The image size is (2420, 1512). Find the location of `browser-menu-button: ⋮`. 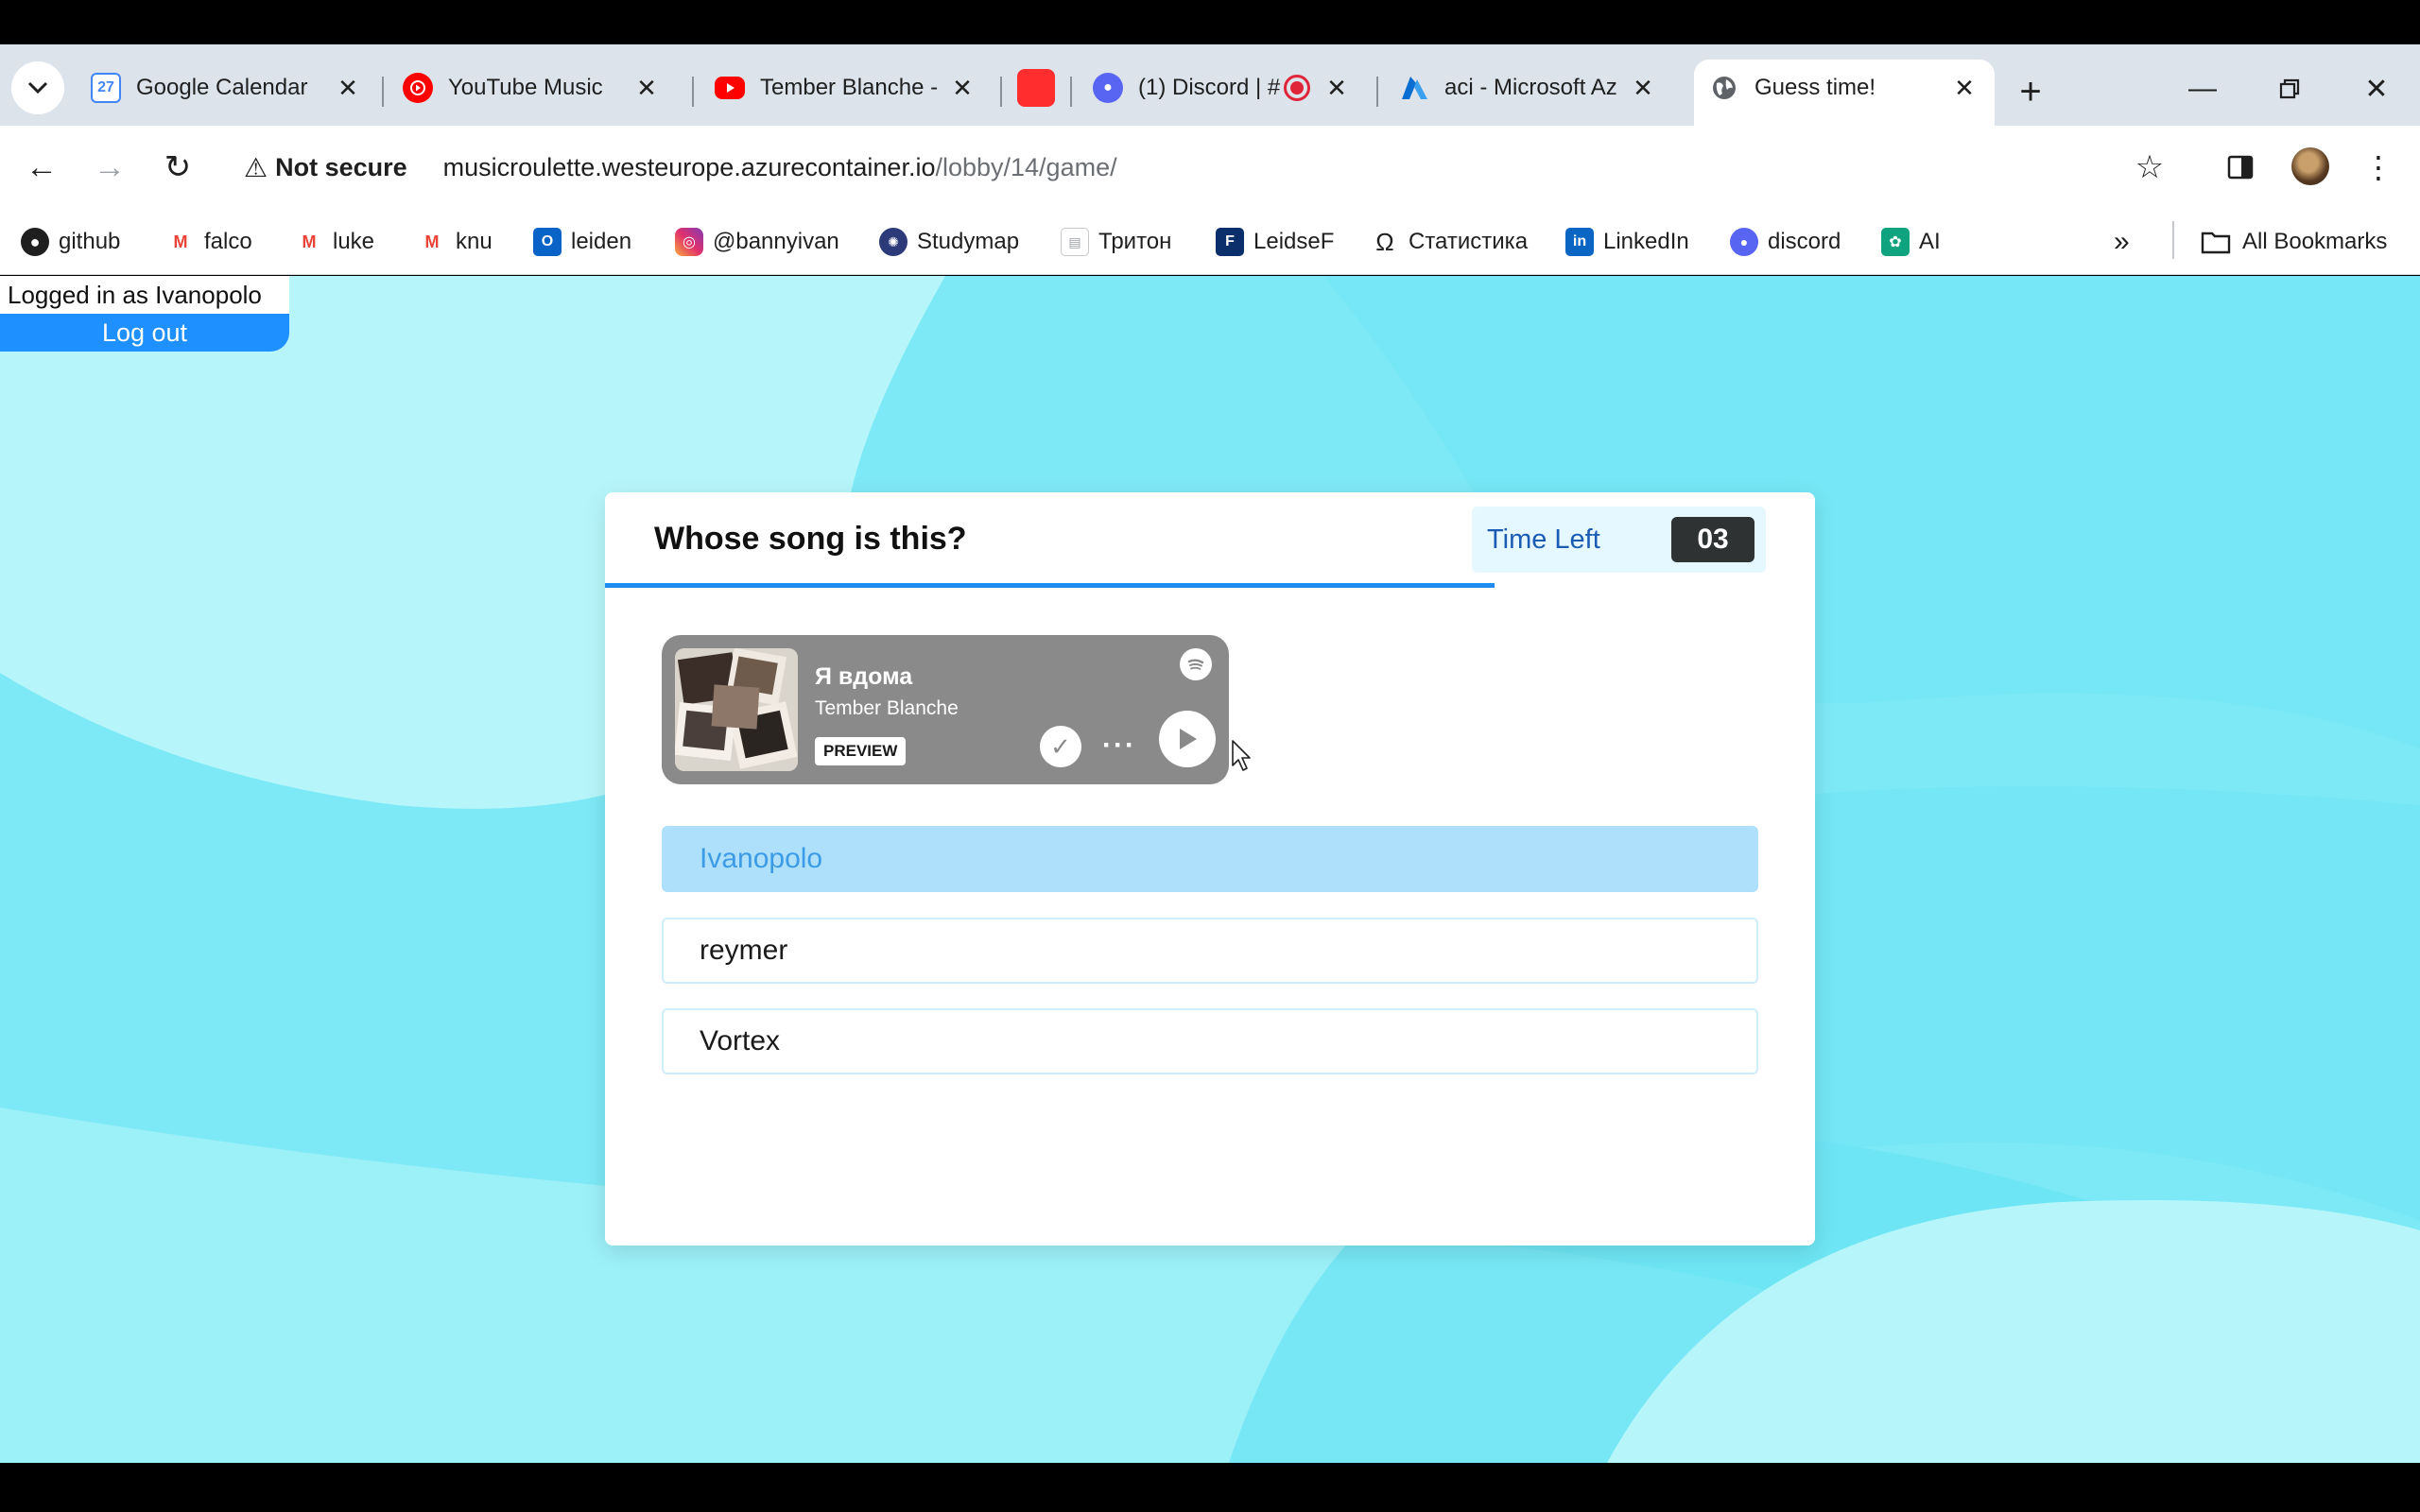

browser-menu-button: ⋮ is located at coordinates (2378, 167).